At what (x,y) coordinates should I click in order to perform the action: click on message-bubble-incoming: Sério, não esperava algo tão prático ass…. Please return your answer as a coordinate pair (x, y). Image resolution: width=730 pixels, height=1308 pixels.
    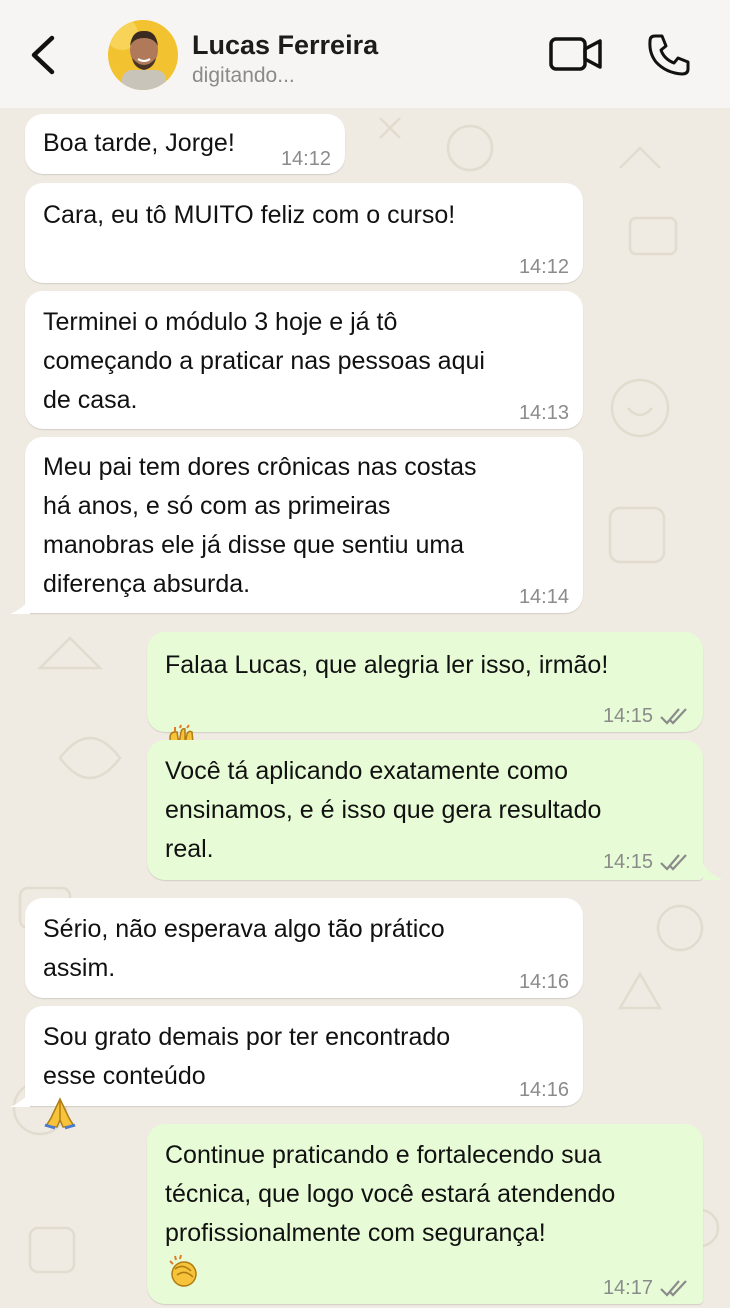
    Looking at the image, I should click on (304, 948).